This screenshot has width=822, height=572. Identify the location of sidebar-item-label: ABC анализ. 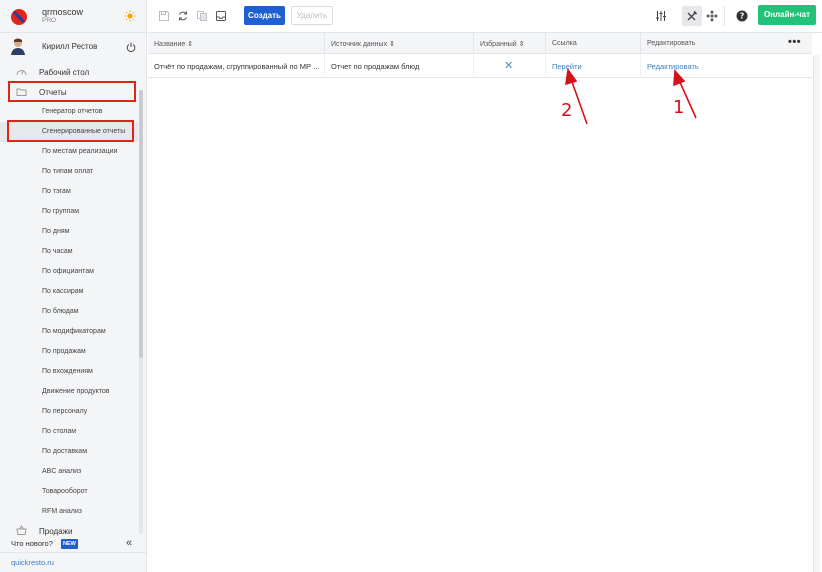
(62, 471).